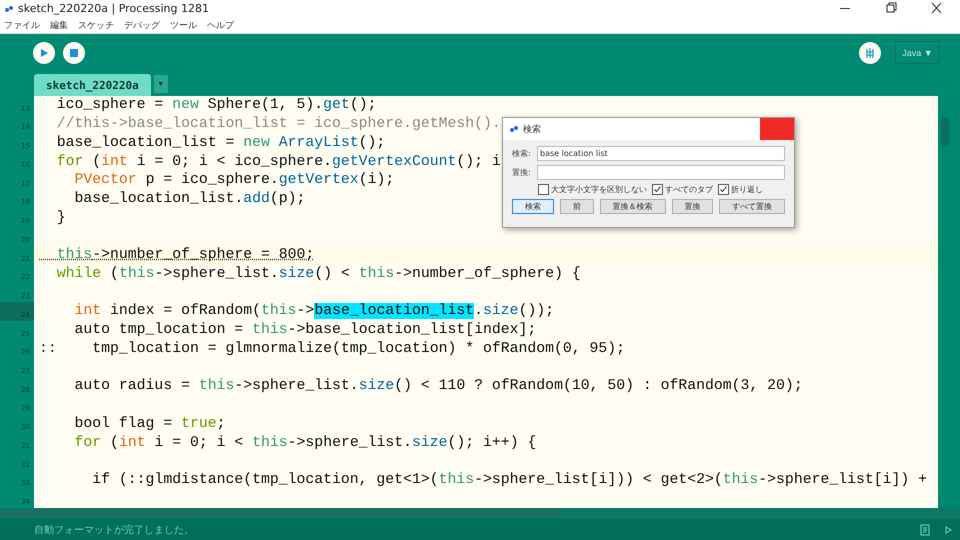  I want to click on dialog-title: 検索, so click(532, 130).